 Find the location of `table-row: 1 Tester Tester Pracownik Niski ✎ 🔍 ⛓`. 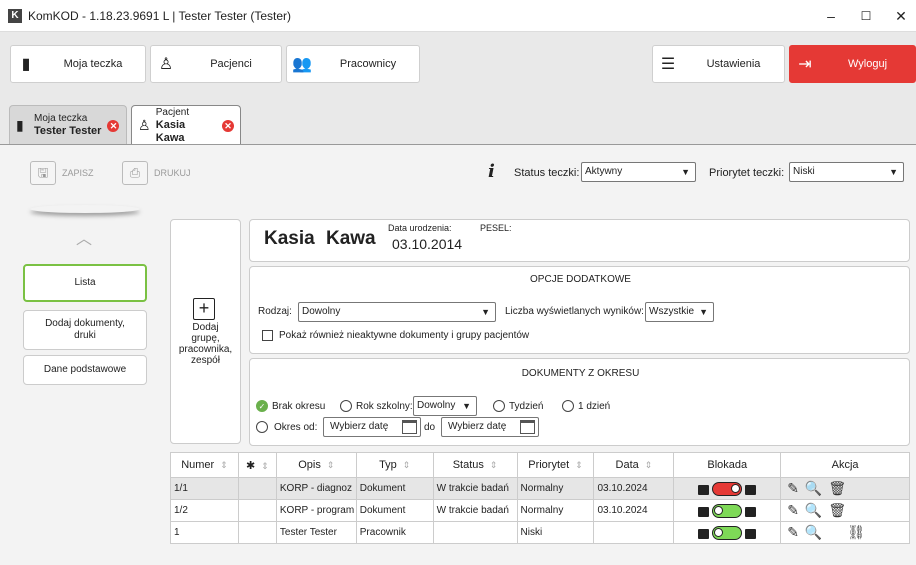

table-row: 1 Tester Tester Pracownik Niski ✎ 🔍 ⛓ is located at coordinates (540, 532).